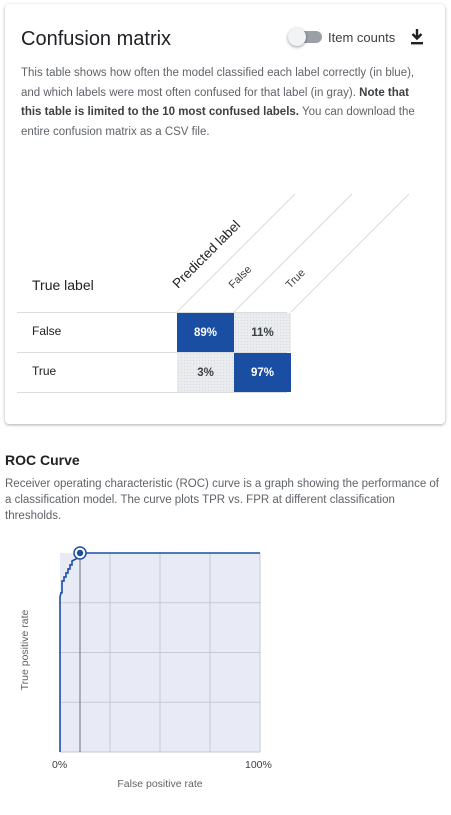 Image resolution: width=451 pixels, height=815 pixels. I want to click on roc-chart, so click(160, 649).